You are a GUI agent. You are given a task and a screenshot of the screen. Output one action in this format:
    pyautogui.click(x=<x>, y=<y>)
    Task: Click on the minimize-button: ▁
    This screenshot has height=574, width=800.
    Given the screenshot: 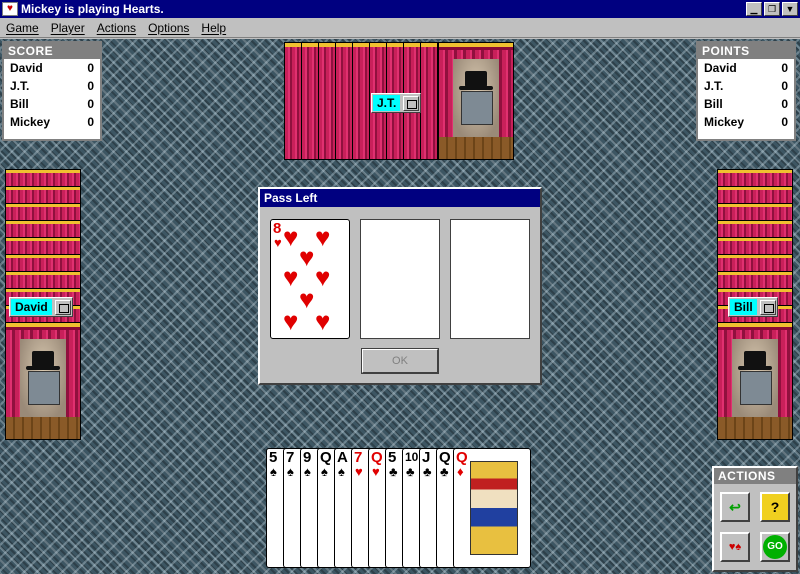 What is the action you would take?
    pyautogui.click(x=754, y=9)
    